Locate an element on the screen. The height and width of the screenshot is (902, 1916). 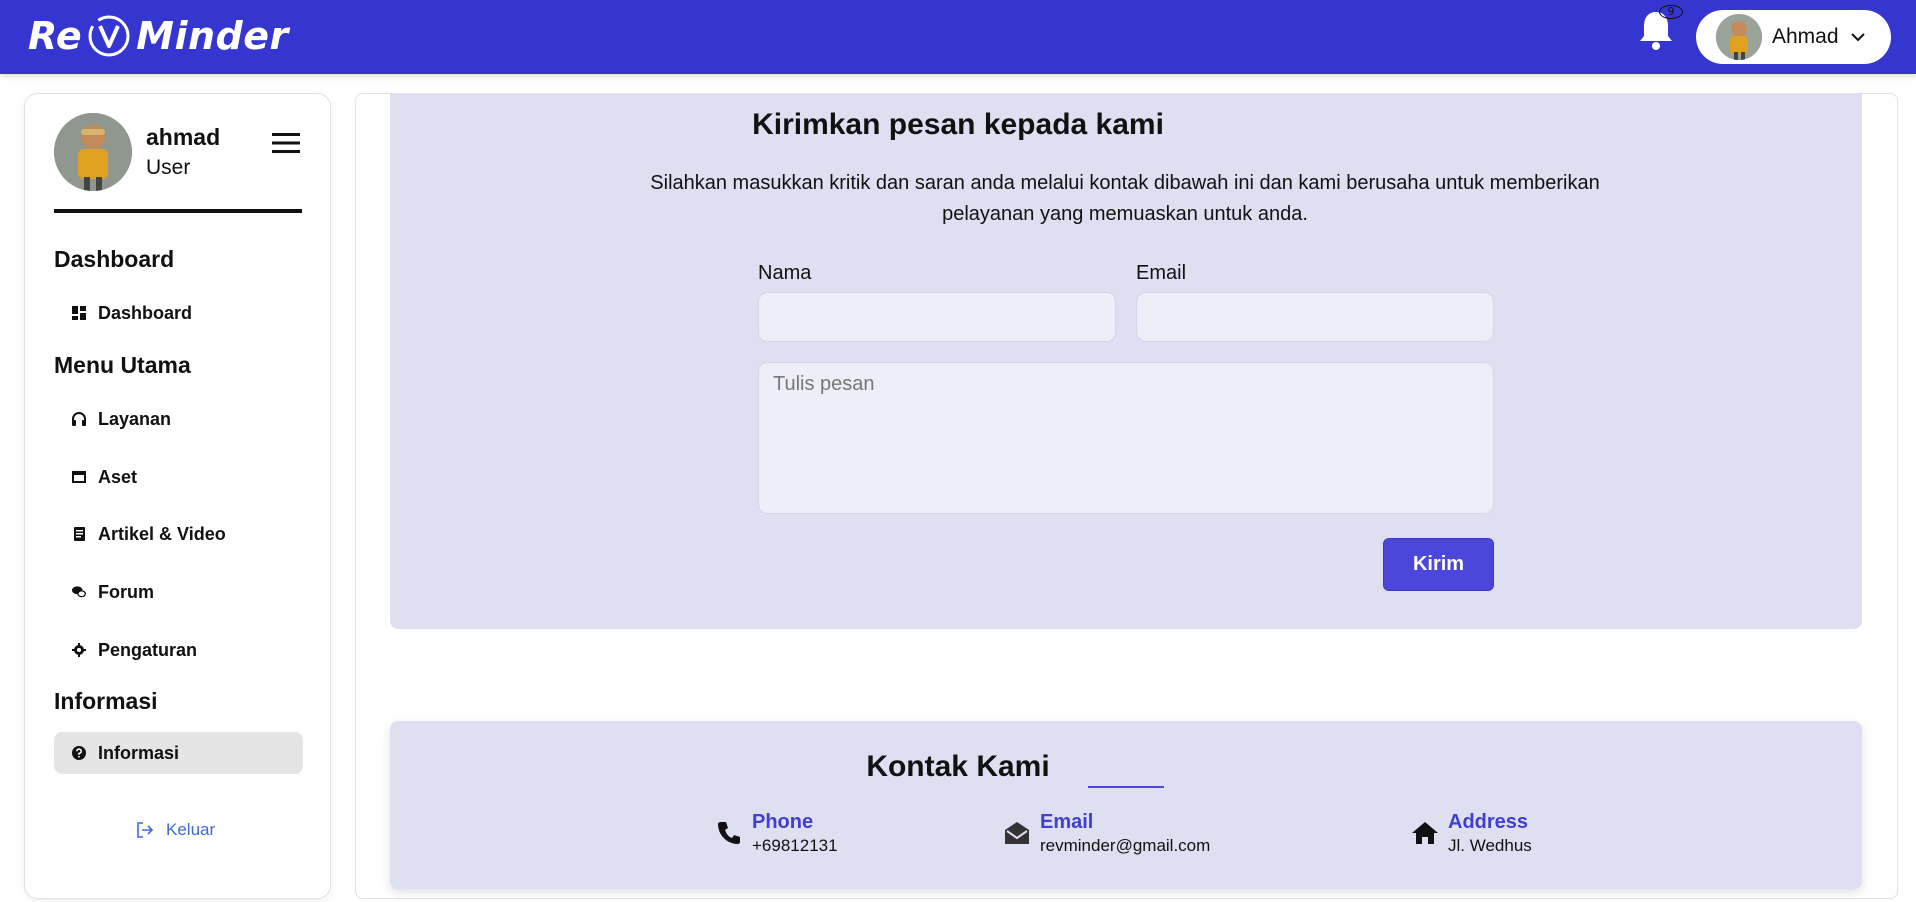
contact-item-phone: Phone +69812131 is located at coordinates (775, 834).